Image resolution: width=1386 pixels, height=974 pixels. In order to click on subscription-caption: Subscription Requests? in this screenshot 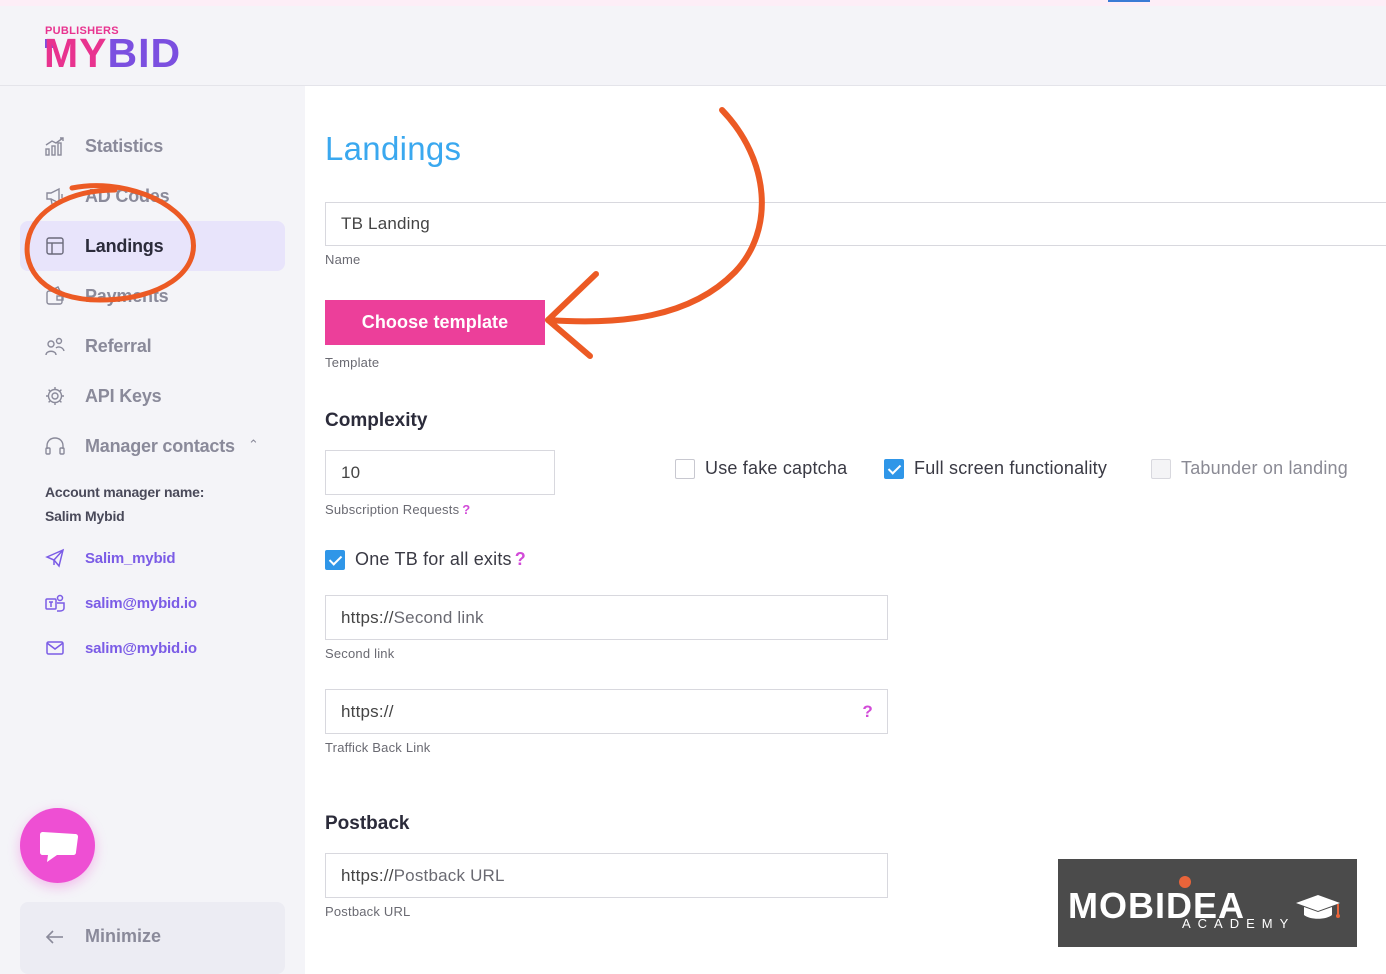, I will do `click(398, 509)`.